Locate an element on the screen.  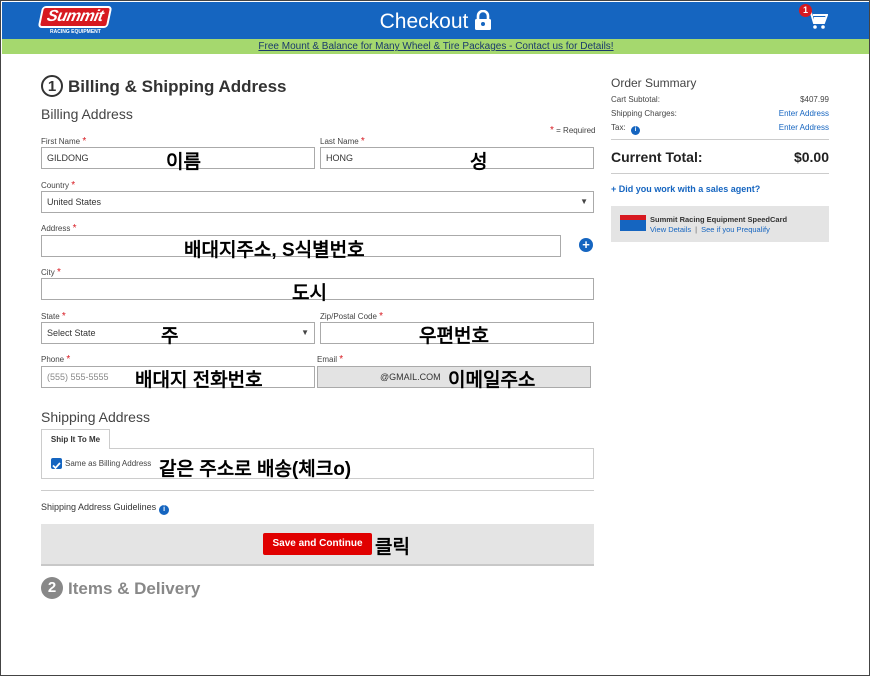
country-select: United States ▼ is located at coordinates (317, 202).